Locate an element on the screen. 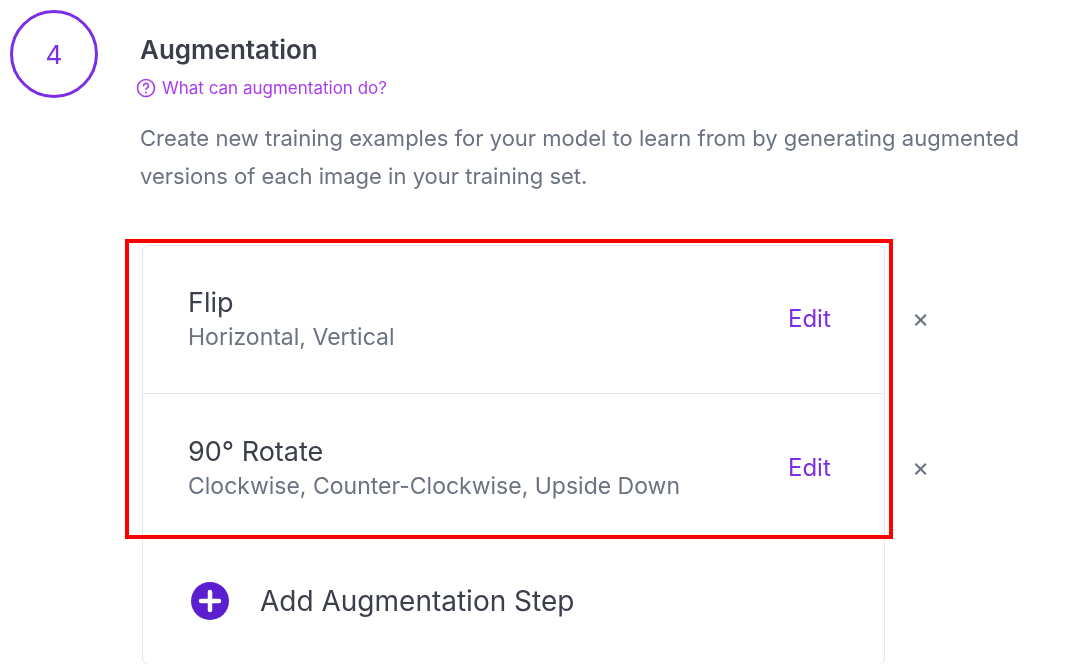 The height and width of the screenshot is (664, 1076). help-link: What can augmentation do? is located at coordinates (606, 88).